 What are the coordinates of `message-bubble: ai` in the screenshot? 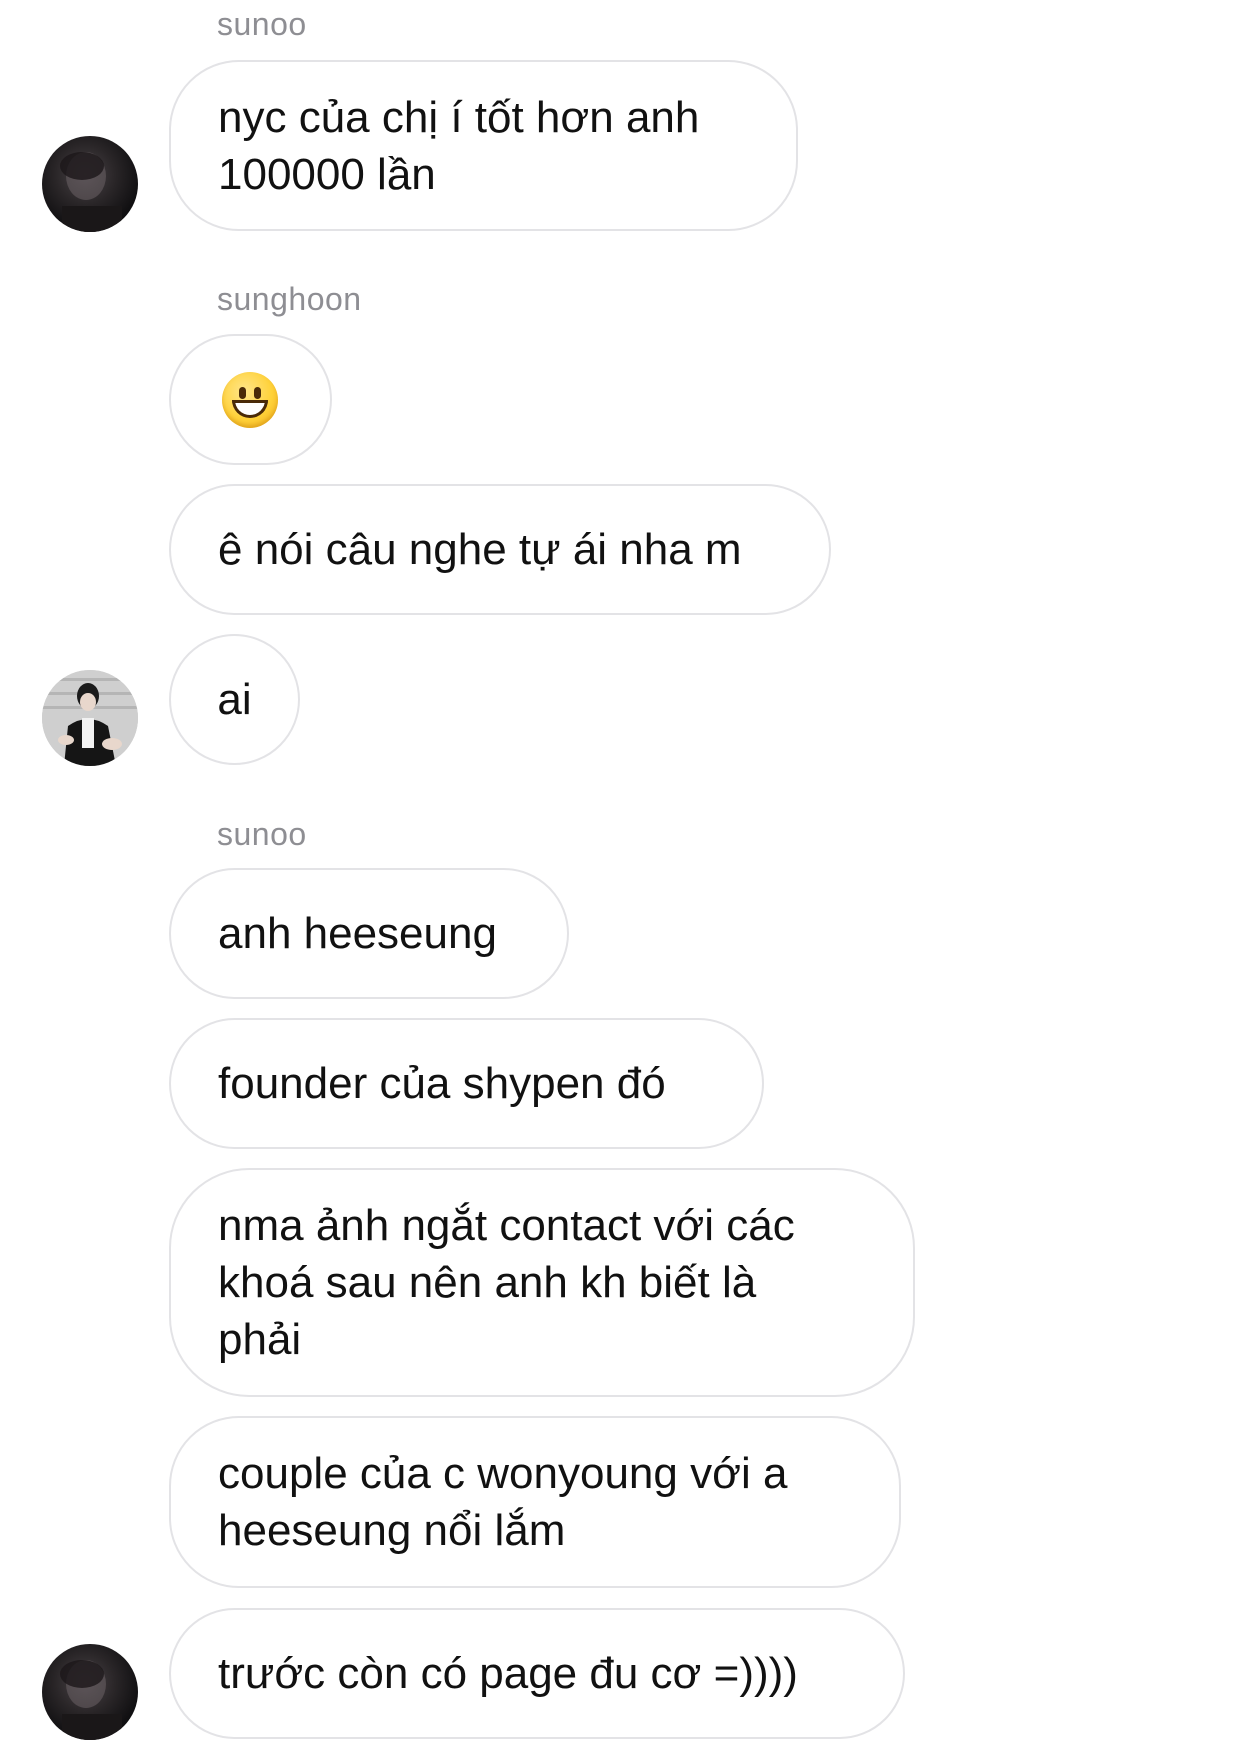 It's located at (234, 699).